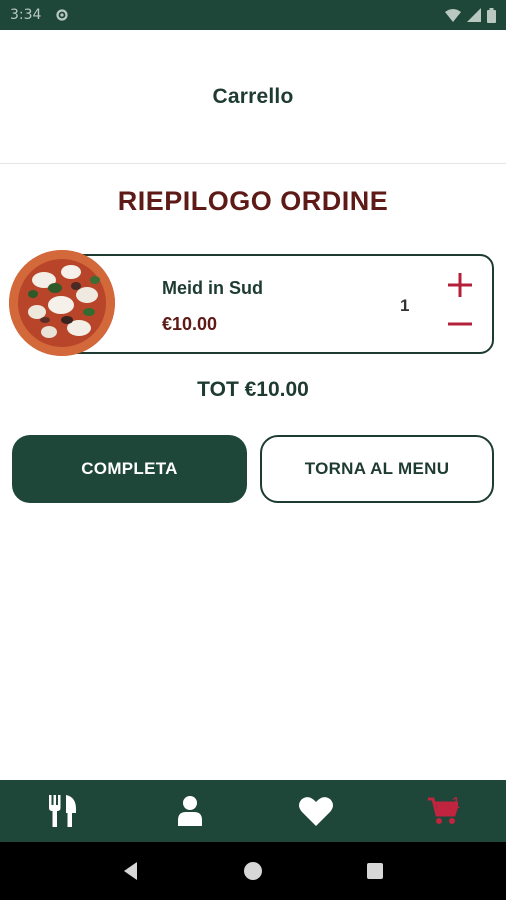 The image size is (506, 900). I want to click on cart-item-card, so click(277, 304).